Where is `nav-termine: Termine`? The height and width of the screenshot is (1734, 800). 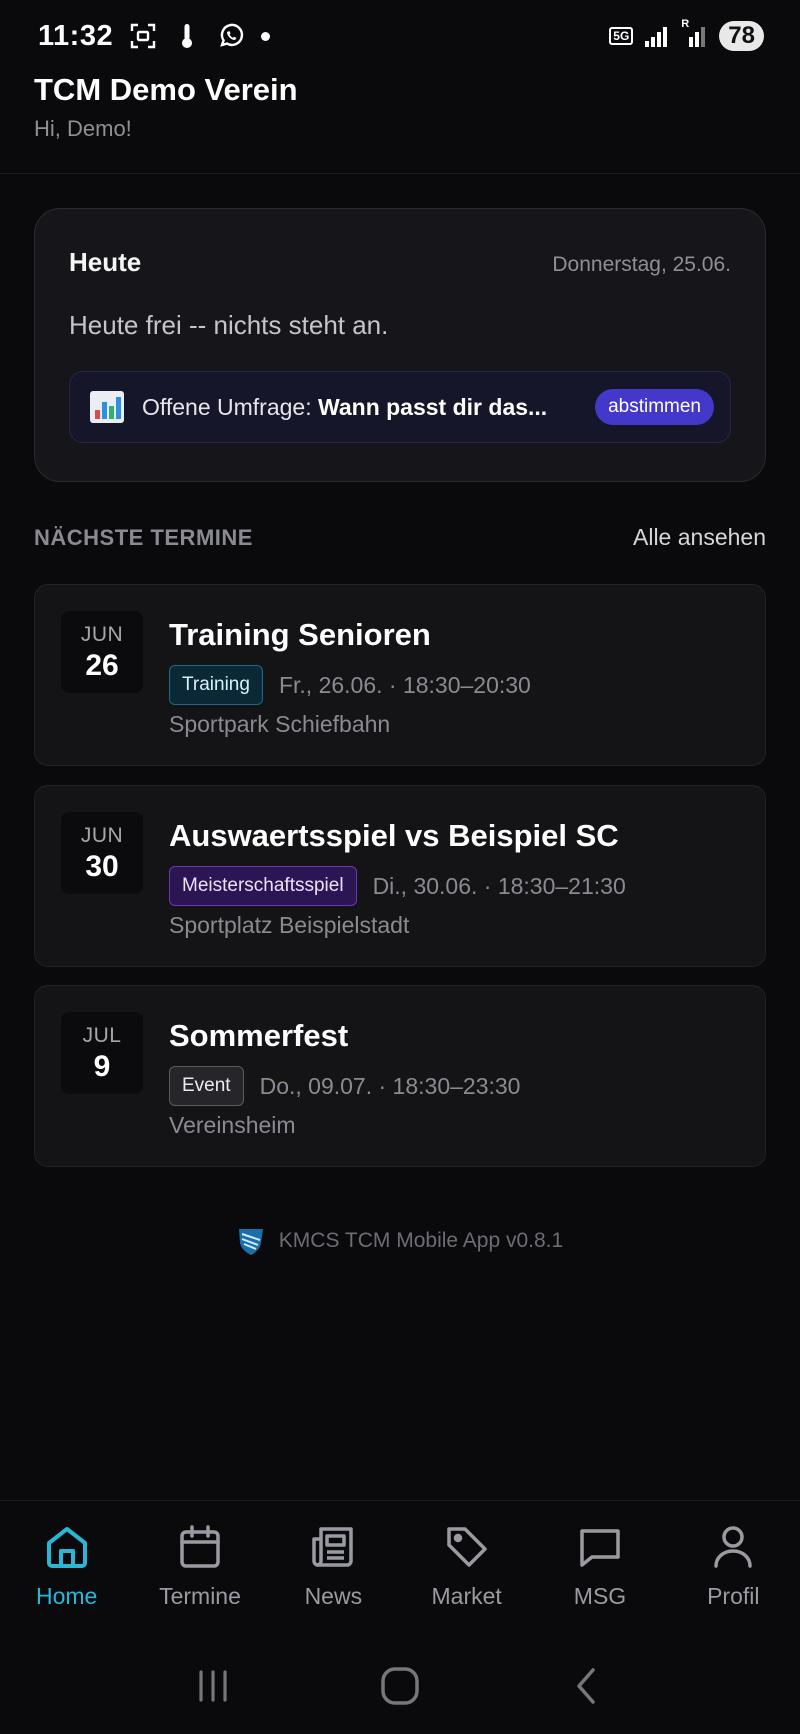 nav-termine: Termine is located at coordinates (199, 1569).